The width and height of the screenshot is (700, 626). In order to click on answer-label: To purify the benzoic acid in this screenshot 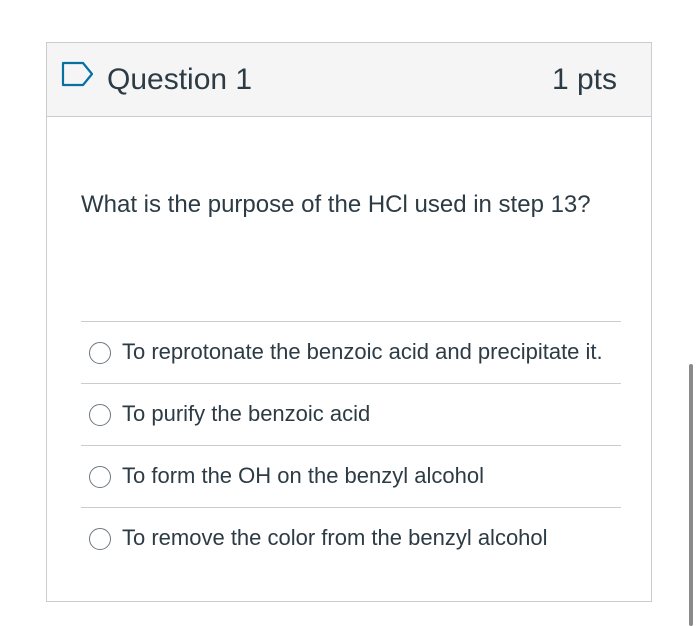, I will do `click(246, 414)`.